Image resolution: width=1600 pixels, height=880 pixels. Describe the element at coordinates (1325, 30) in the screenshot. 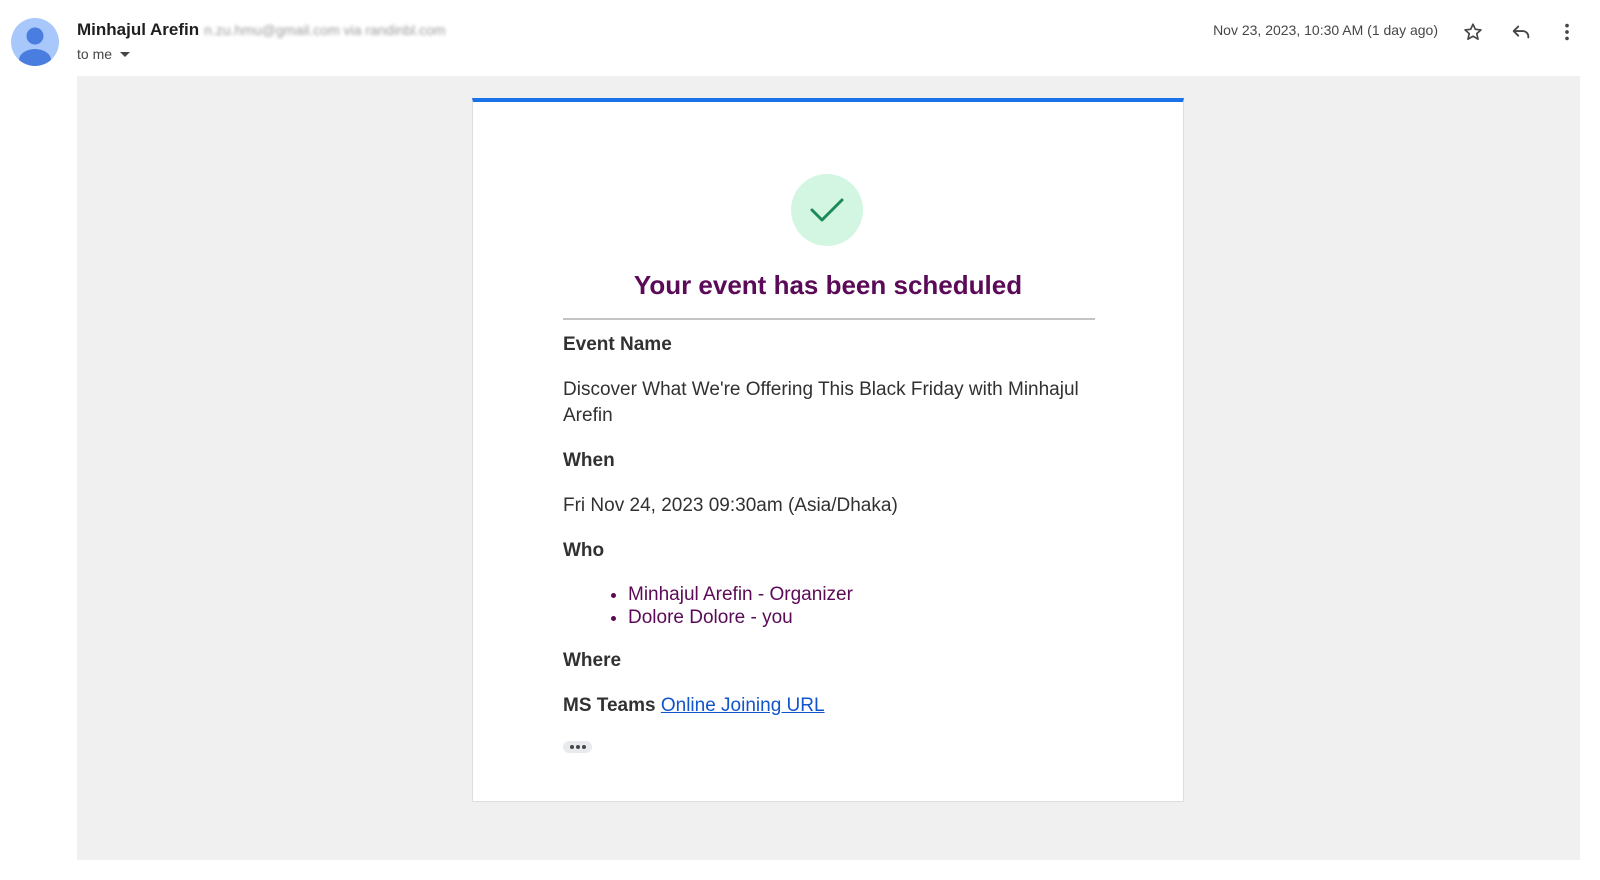

I see `email-date: Nov 23, 2023, 10:30 AM (1 day ago)` at that location.